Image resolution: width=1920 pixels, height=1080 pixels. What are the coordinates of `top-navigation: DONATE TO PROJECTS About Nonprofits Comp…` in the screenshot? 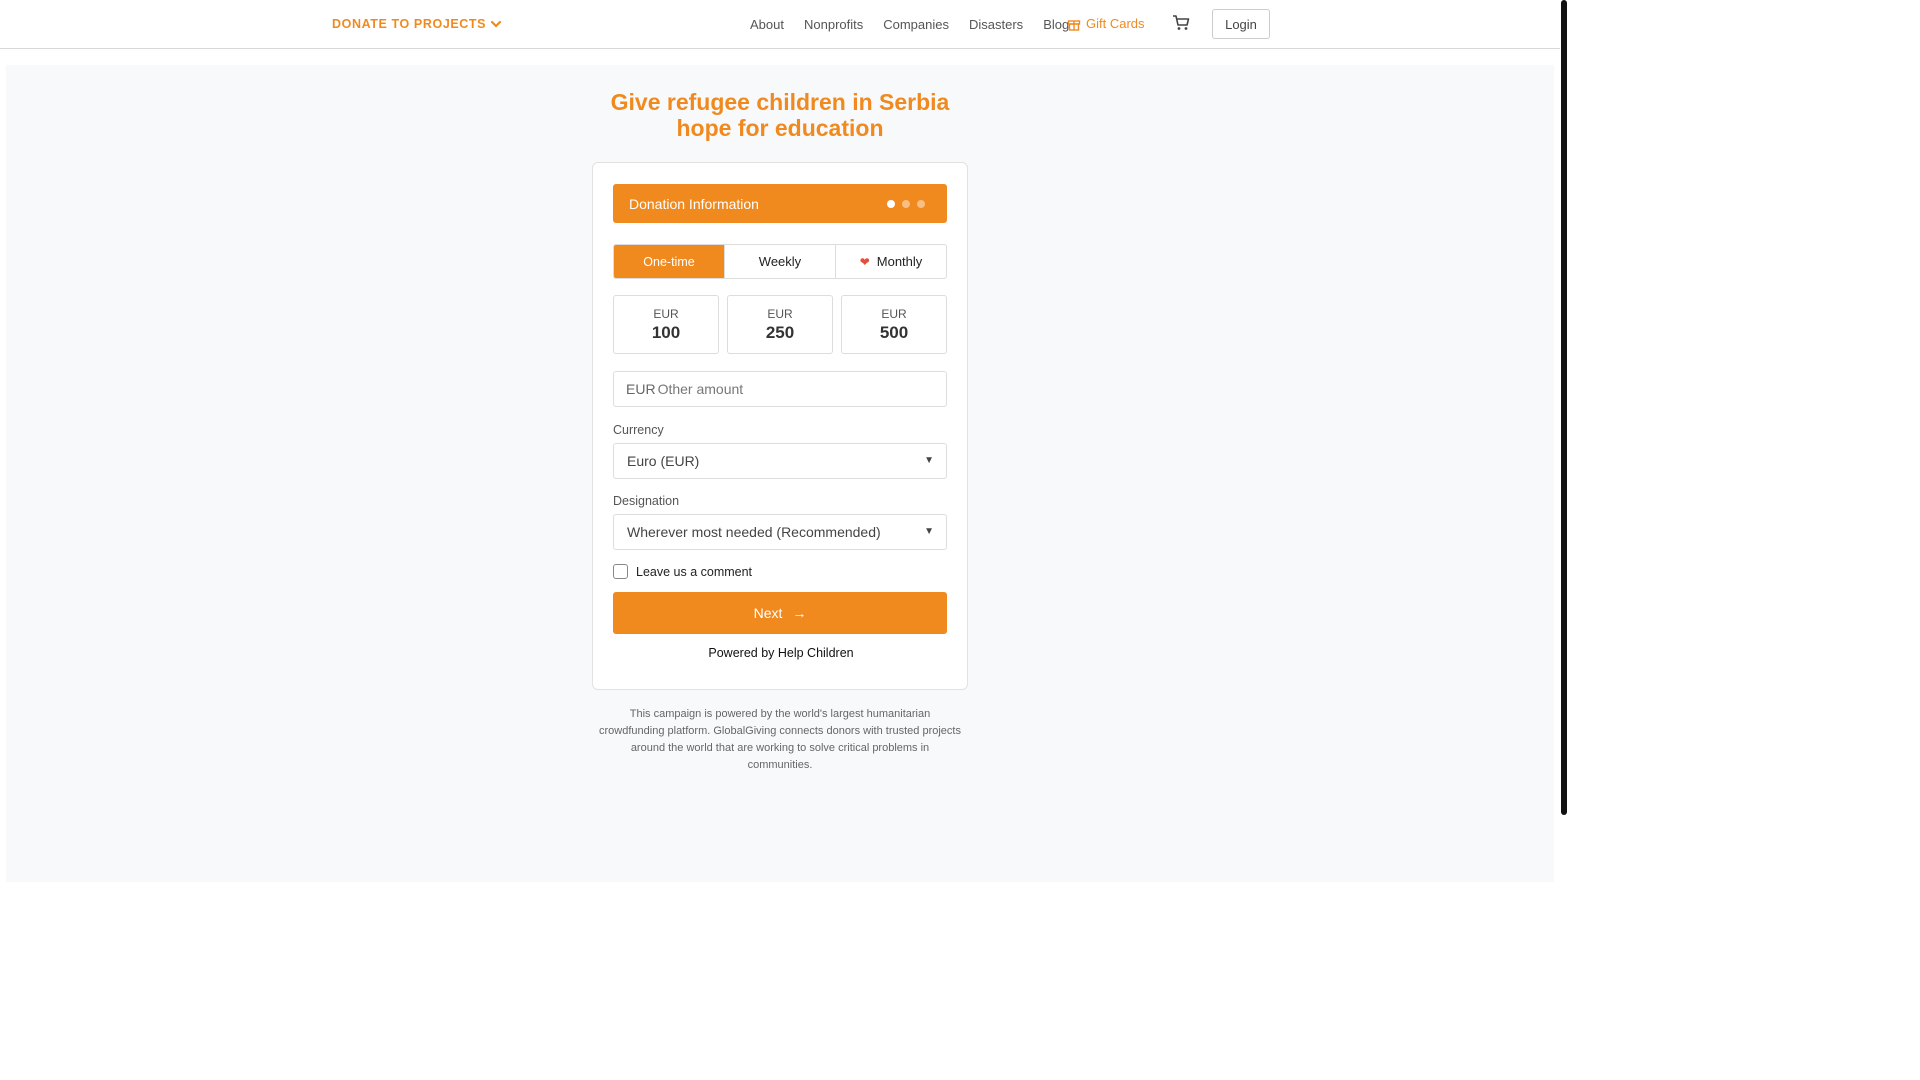 It's located at (780, 24).